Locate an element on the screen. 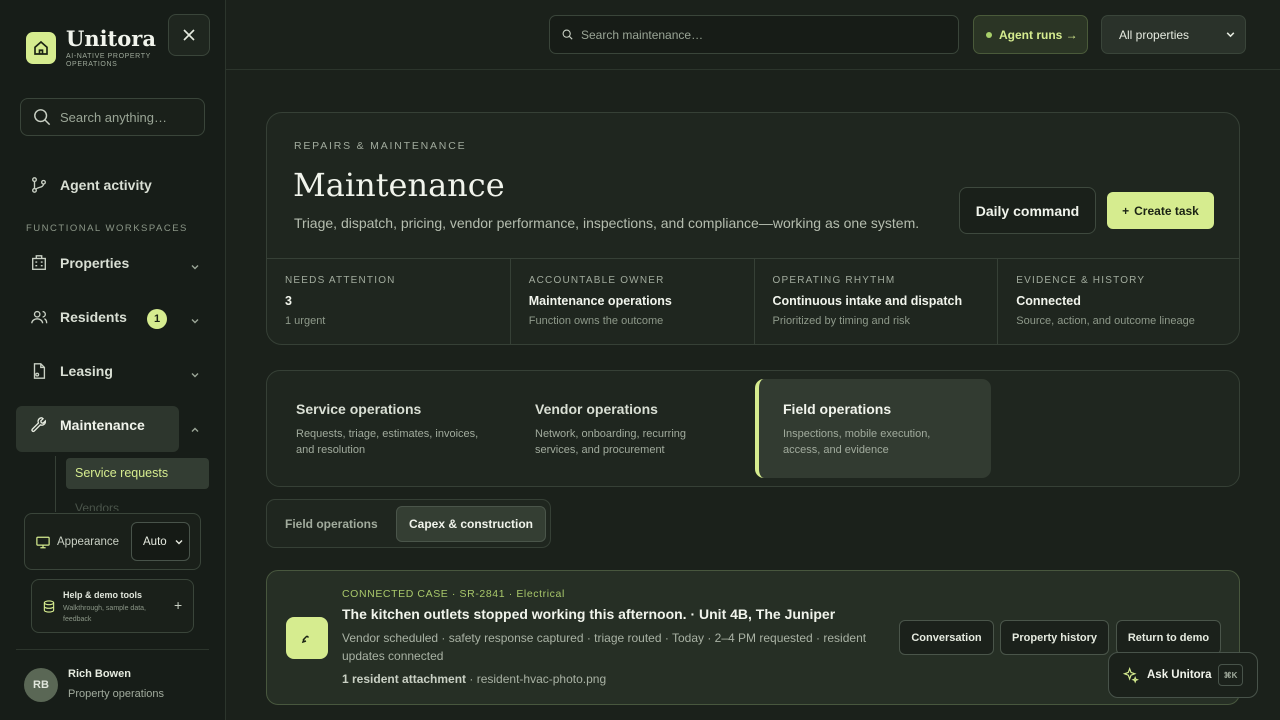 This screenshot has height=720, width=1280. appearance-select: Auto is located at coordinates (160, 541).